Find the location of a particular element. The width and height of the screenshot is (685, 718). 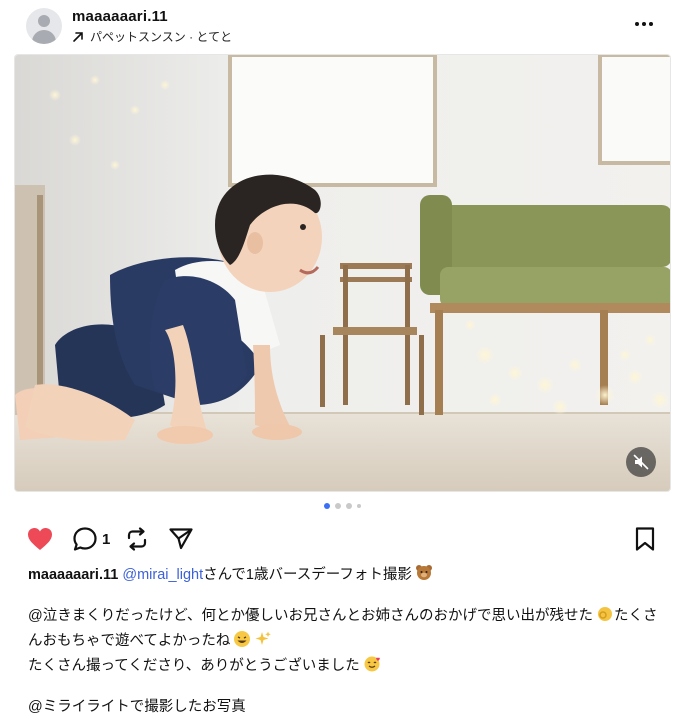

comment-bubble-icon is located at coordinates (85, 539).